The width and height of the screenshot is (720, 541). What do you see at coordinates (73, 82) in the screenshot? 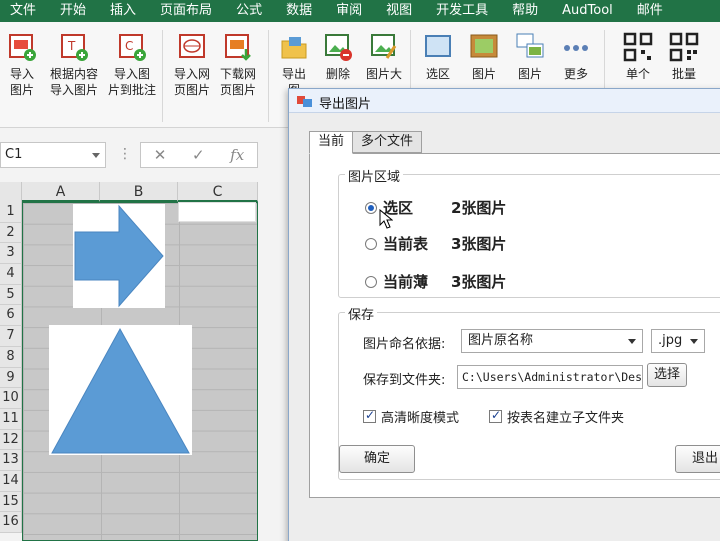
I see `import-by-content-label: 根据内容 导入图片` at bounding box center [73, 82].